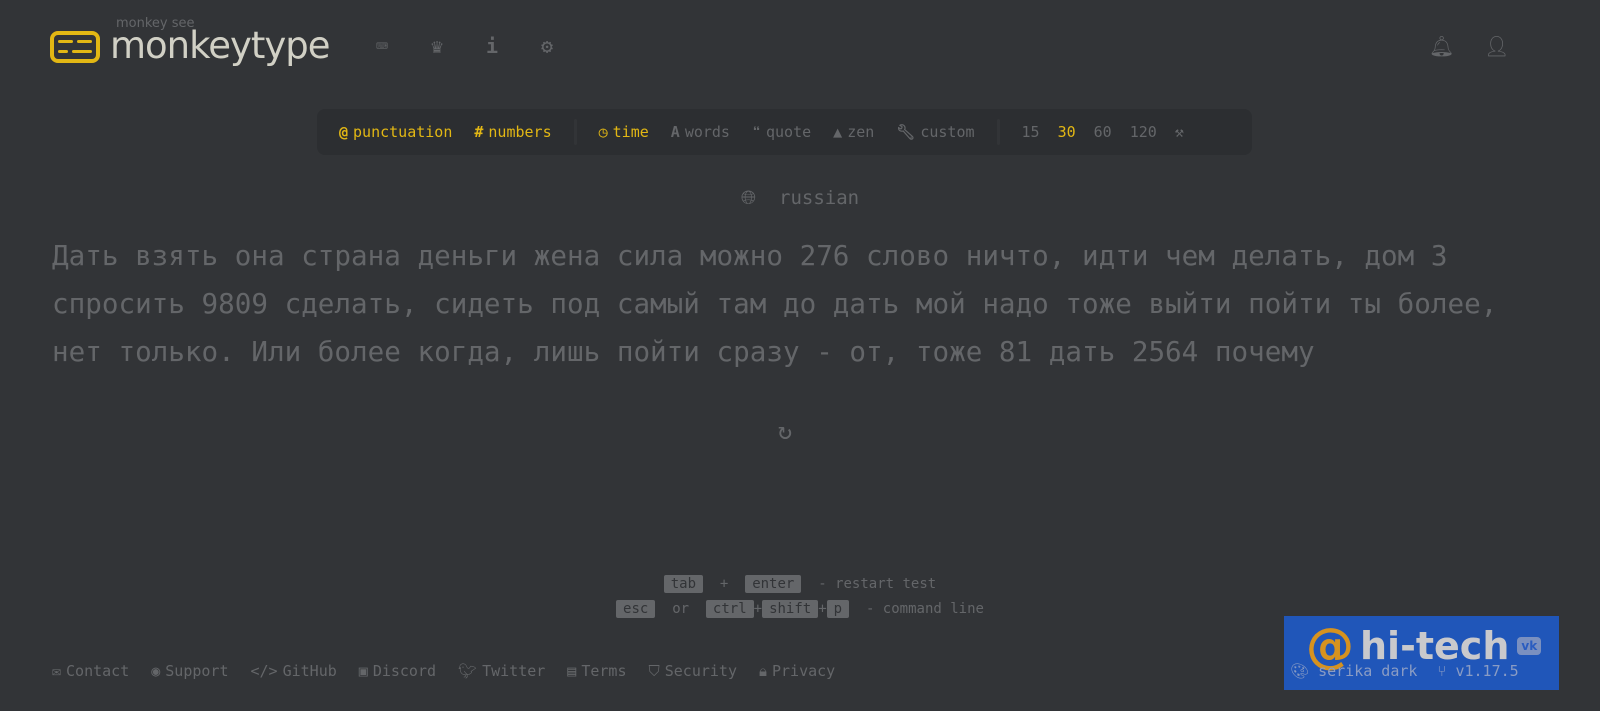  I want to click on info-icon: i, so click(492, 46).